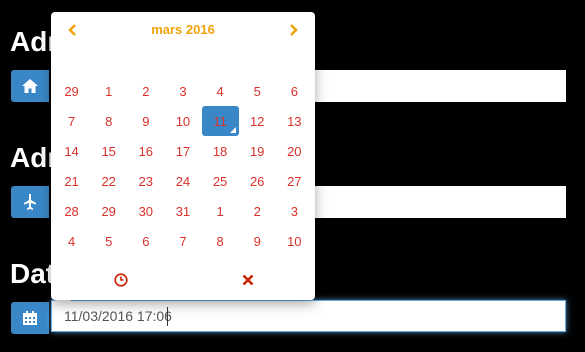 Image resolution: width=585 pixels, height=352 pixels. What do you see at coordinates (257, 181) in the screenshot?
I see `calendar-day: 26` at bounding box center [257, 181].